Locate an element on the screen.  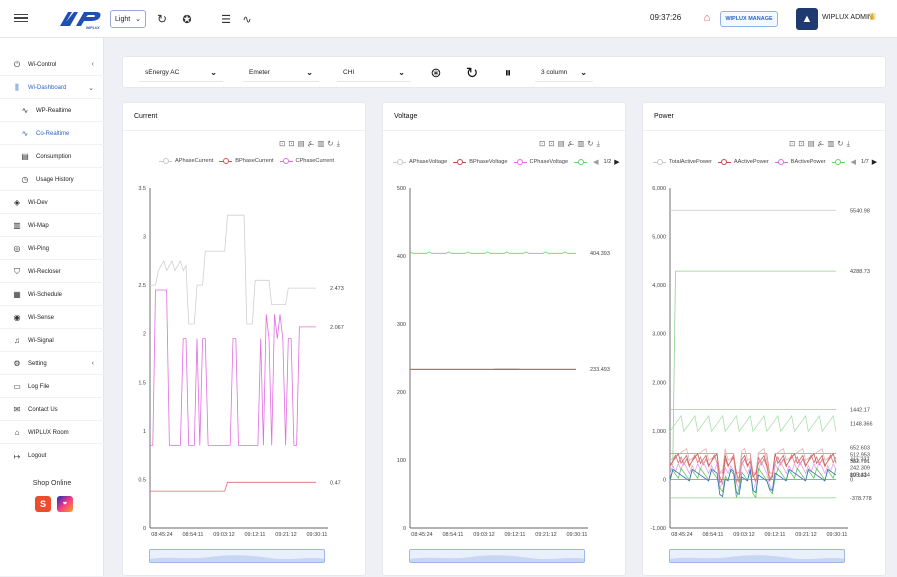
sidebar-item-log-file: ▭ Log File is located at coordinates (52, 387).